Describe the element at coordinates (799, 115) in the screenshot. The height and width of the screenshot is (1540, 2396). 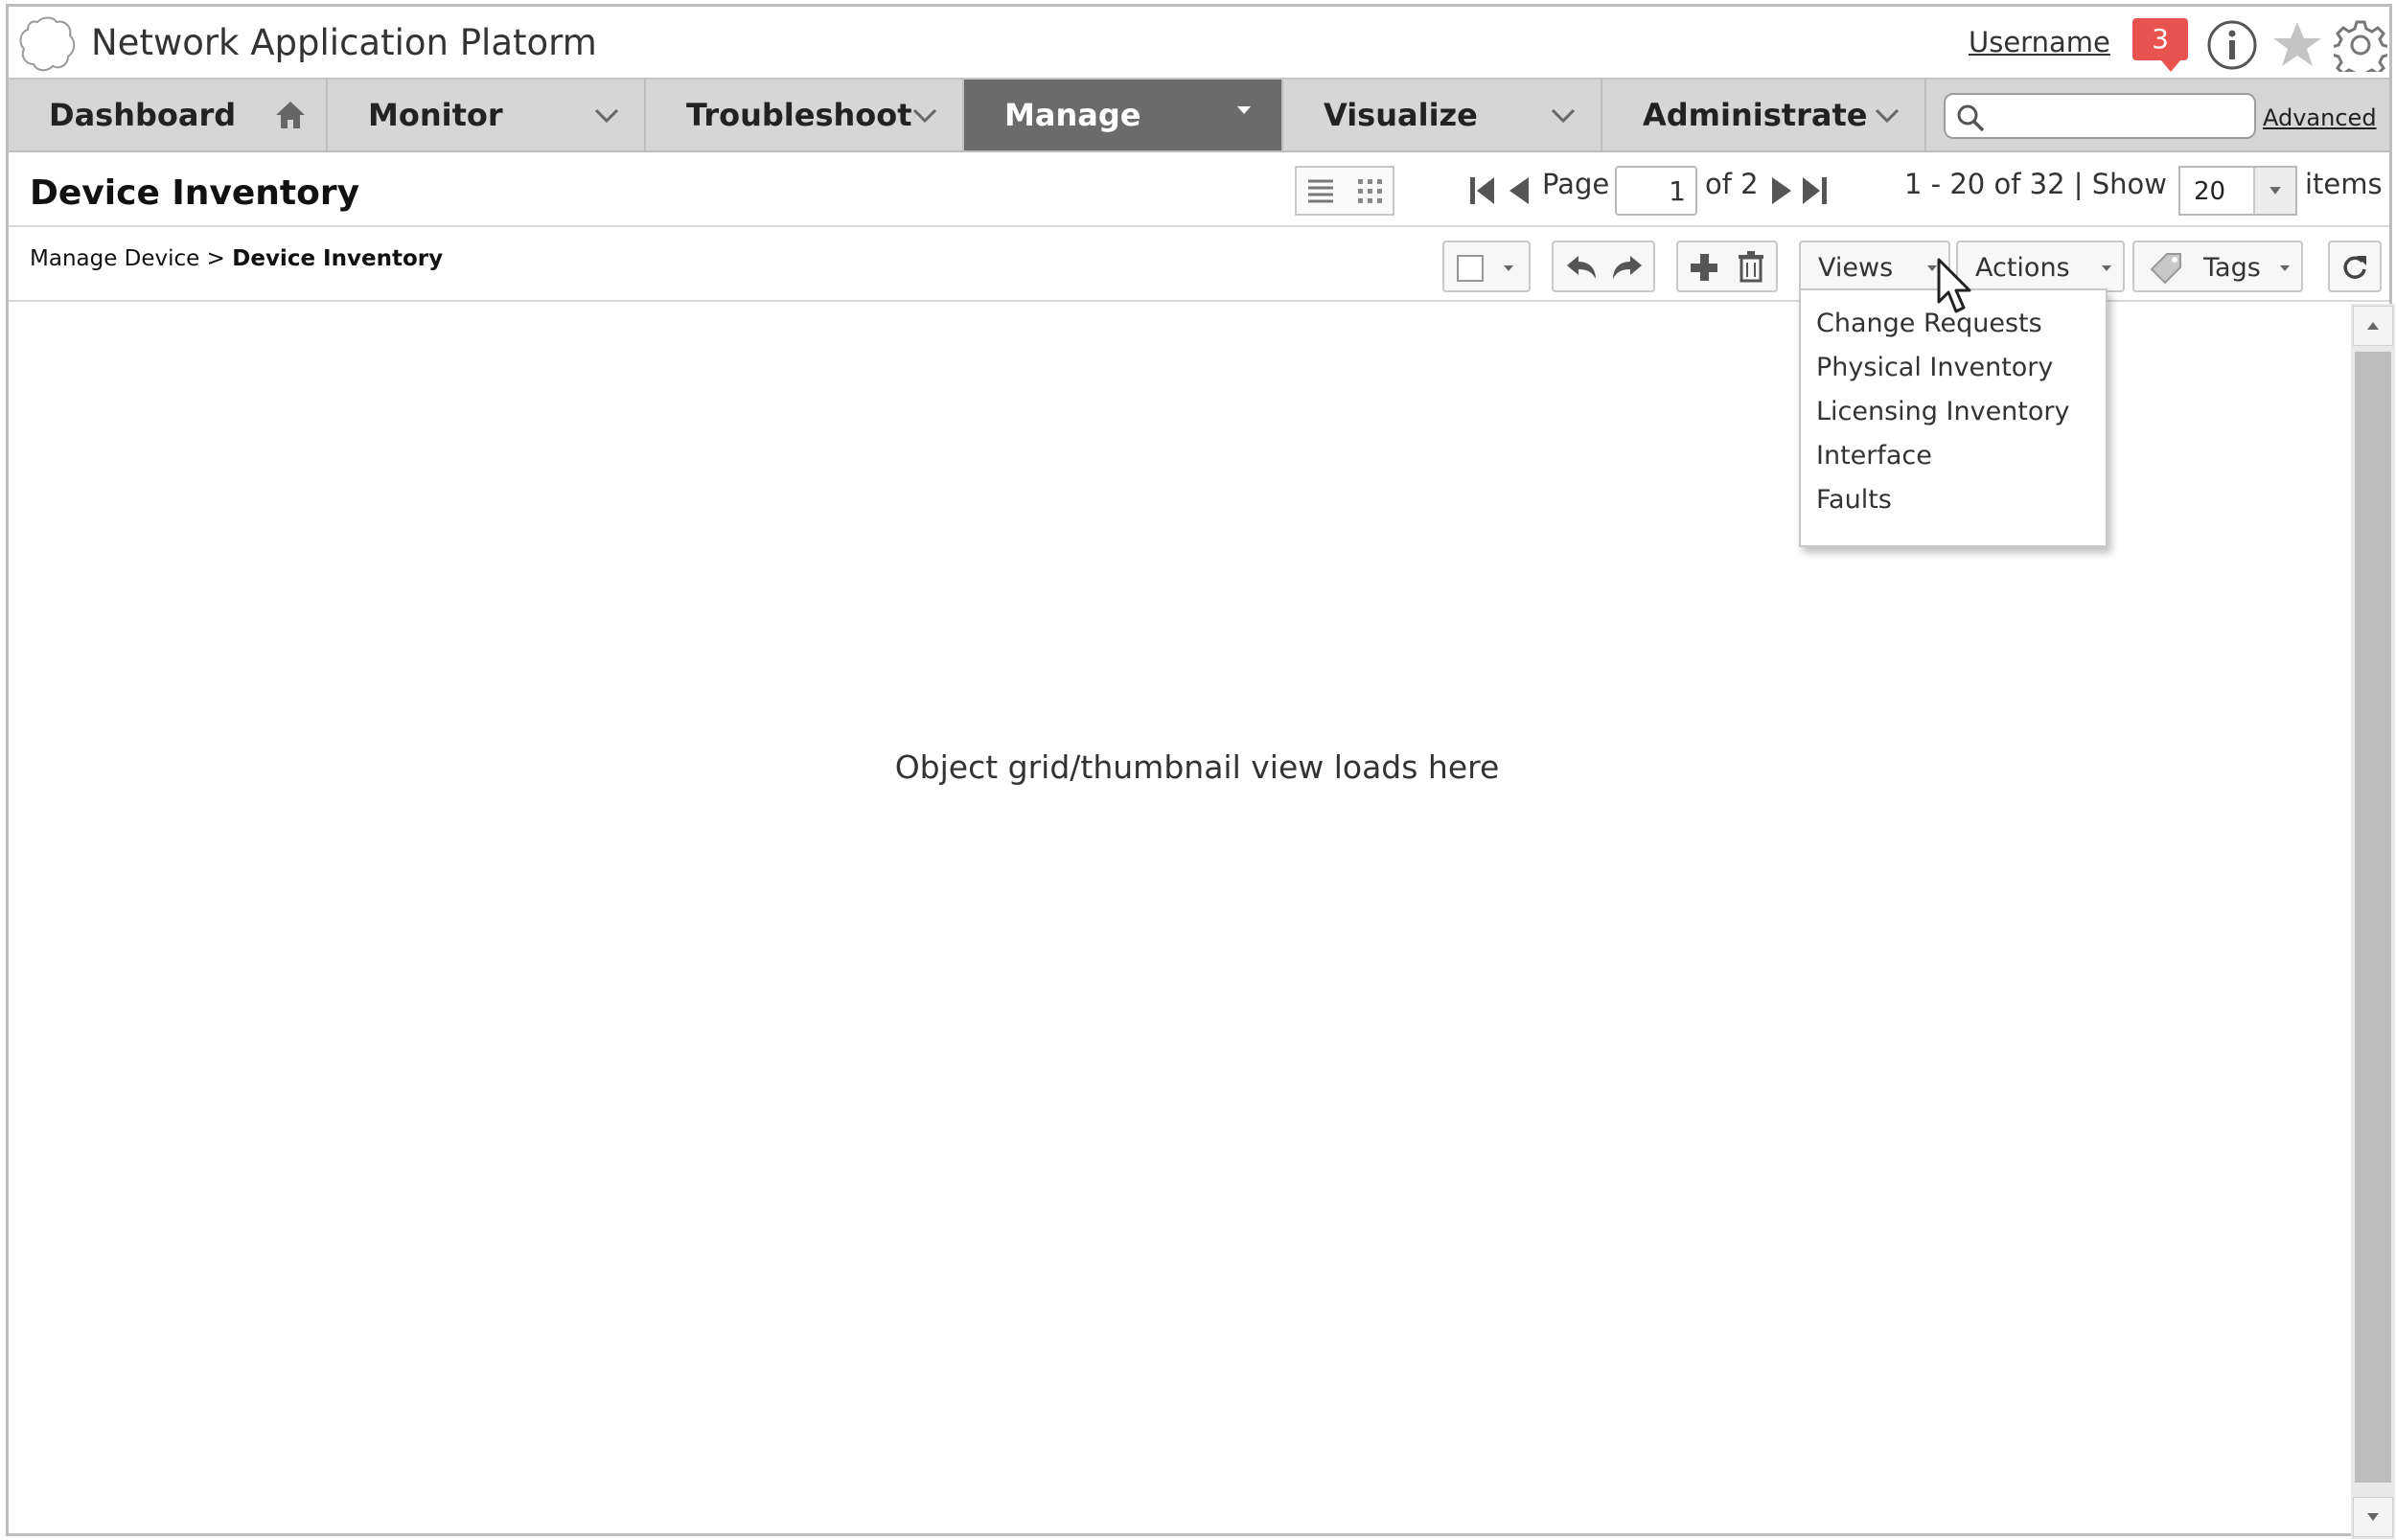
I see `nav-item-label: Troubleshoot` at that location.